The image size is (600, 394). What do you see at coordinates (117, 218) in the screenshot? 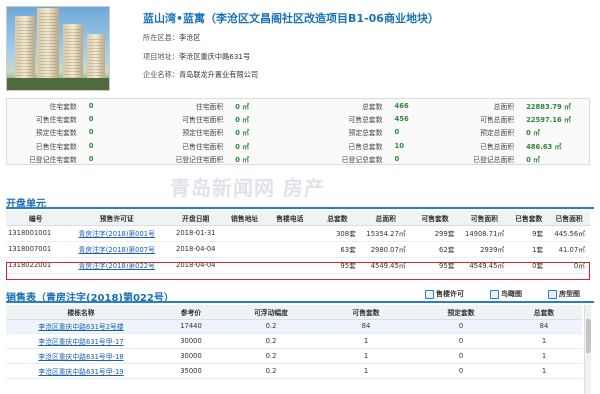
I see `units-col-header: 预售许可证` at bounding box center [117, 218].